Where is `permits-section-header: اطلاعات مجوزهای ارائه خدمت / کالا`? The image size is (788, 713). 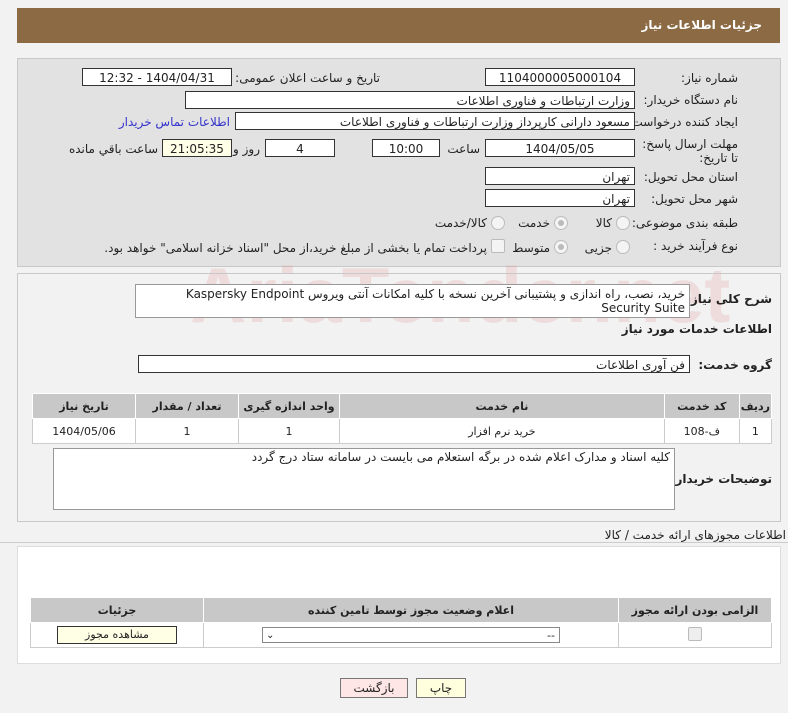
permits-section-header: اطلاعات مجوزهای ارائه خدمت / کالا is located at coordinates (394, 535).